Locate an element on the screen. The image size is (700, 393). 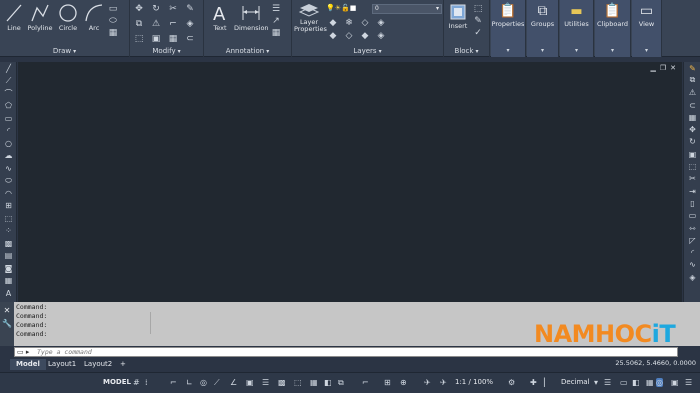
hatch-icon: ⬭ is located at coordinates (113, 21).